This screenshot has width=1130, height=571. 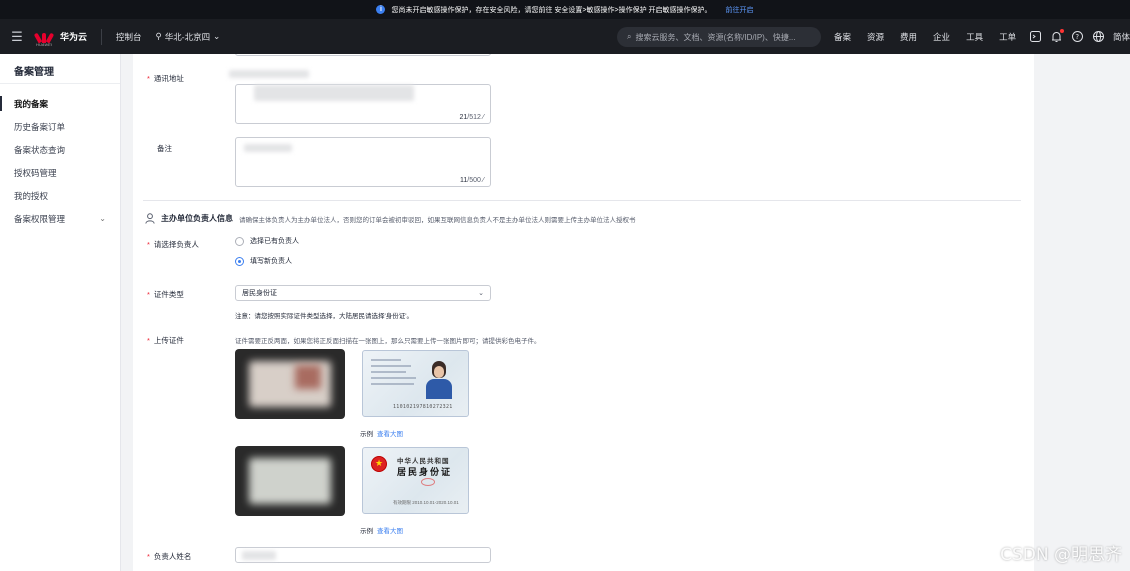 I want to click on cert-type-select: 居民身份证 ⌄, so click(x=363, y=293).